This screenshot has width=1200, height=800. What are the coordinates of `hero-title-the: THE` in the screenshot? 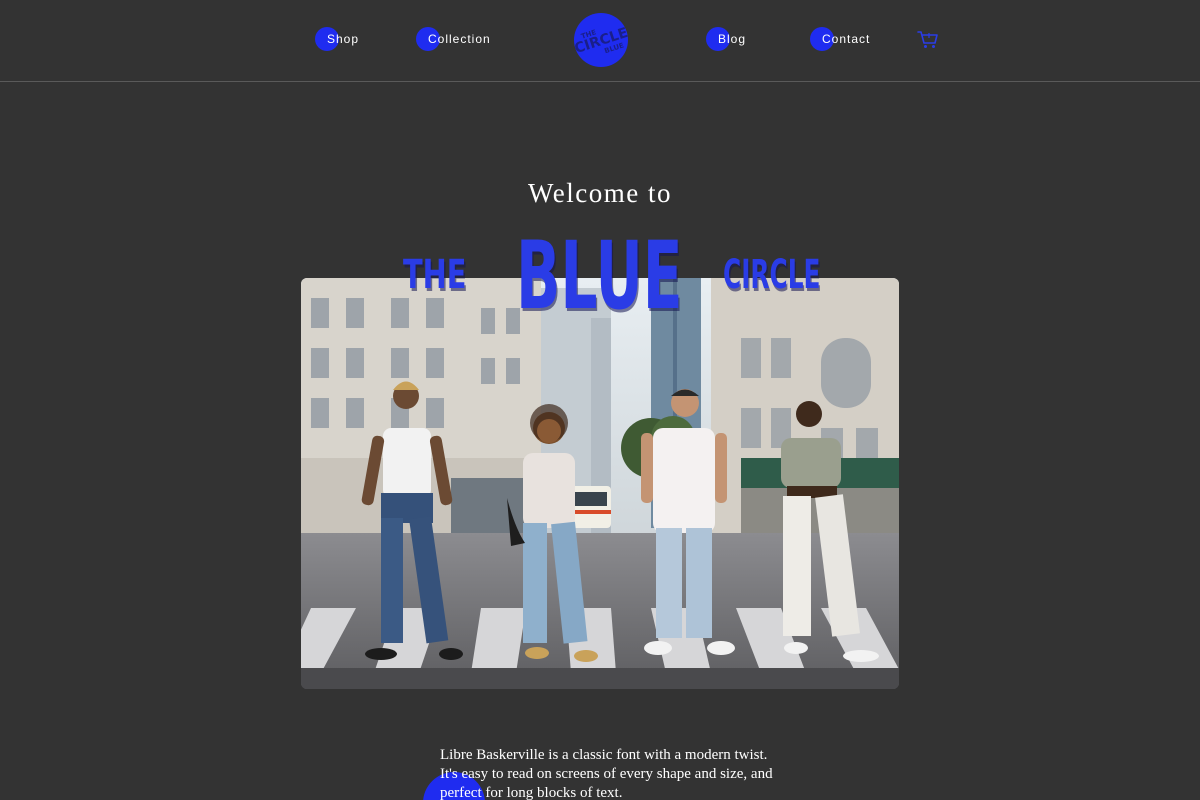 It's located at (435, 275).